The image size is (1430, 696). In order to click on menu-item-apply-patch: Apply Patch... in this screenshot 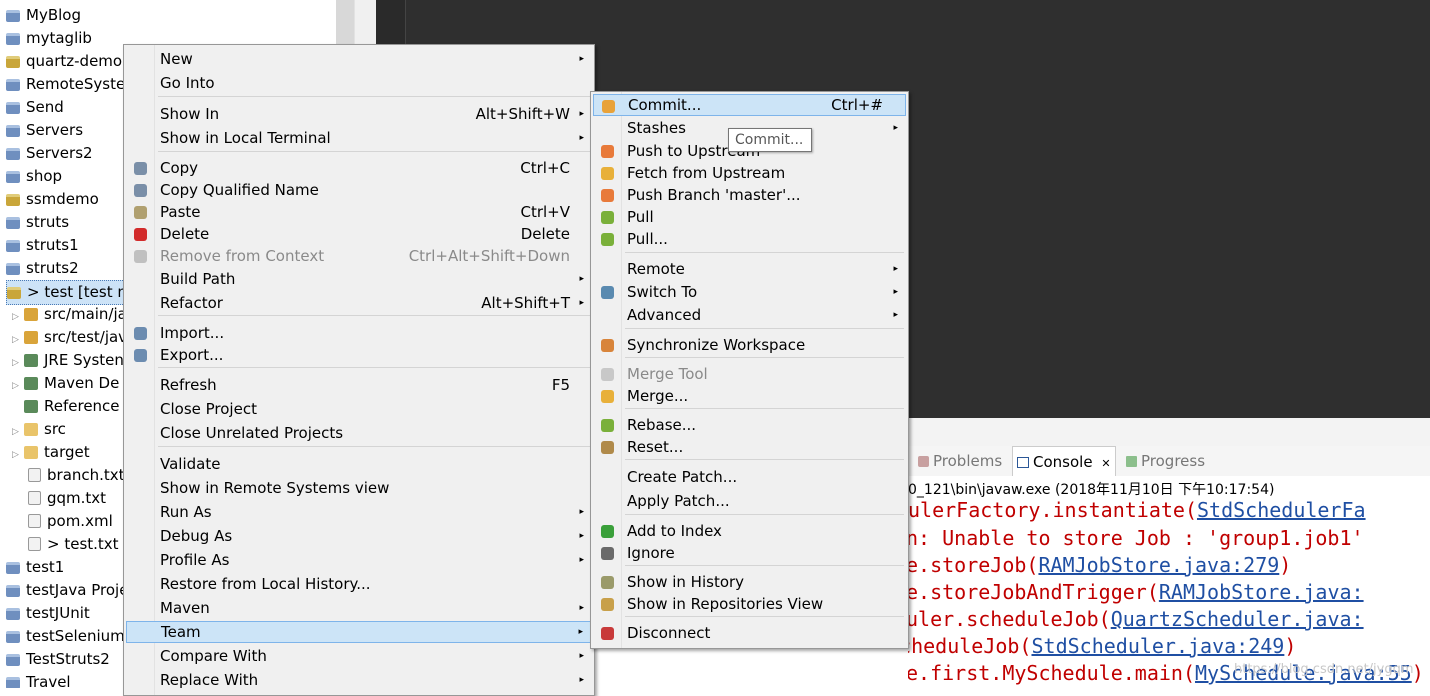, I will do `click(749, 501)`.